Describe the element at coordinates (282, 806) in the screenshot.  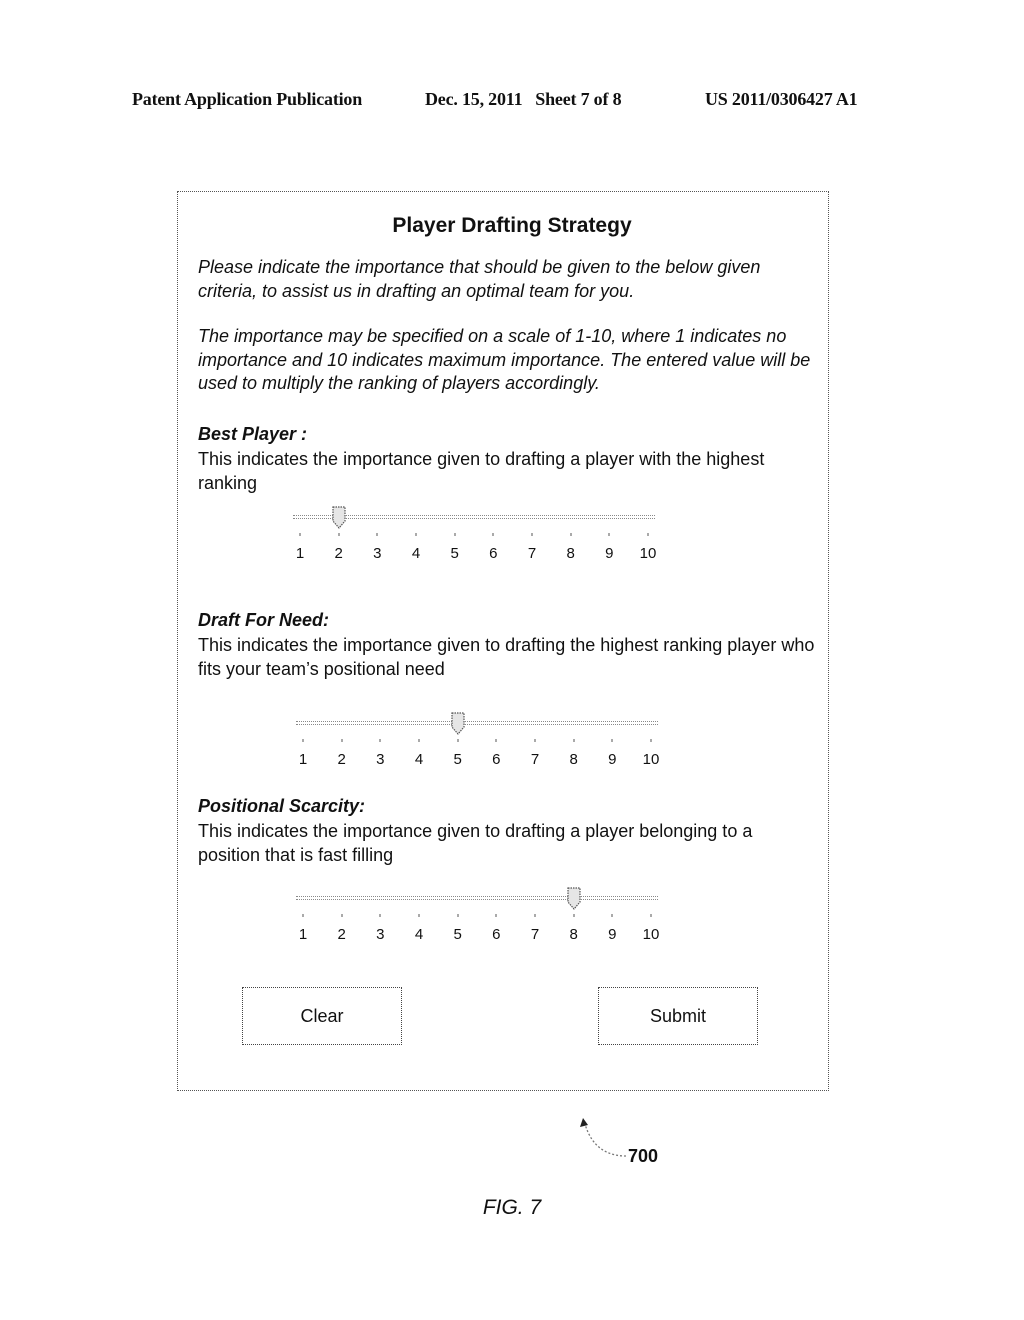
I see `criterion-title-positional-scarcity: Positional Scarcity:` at that location.